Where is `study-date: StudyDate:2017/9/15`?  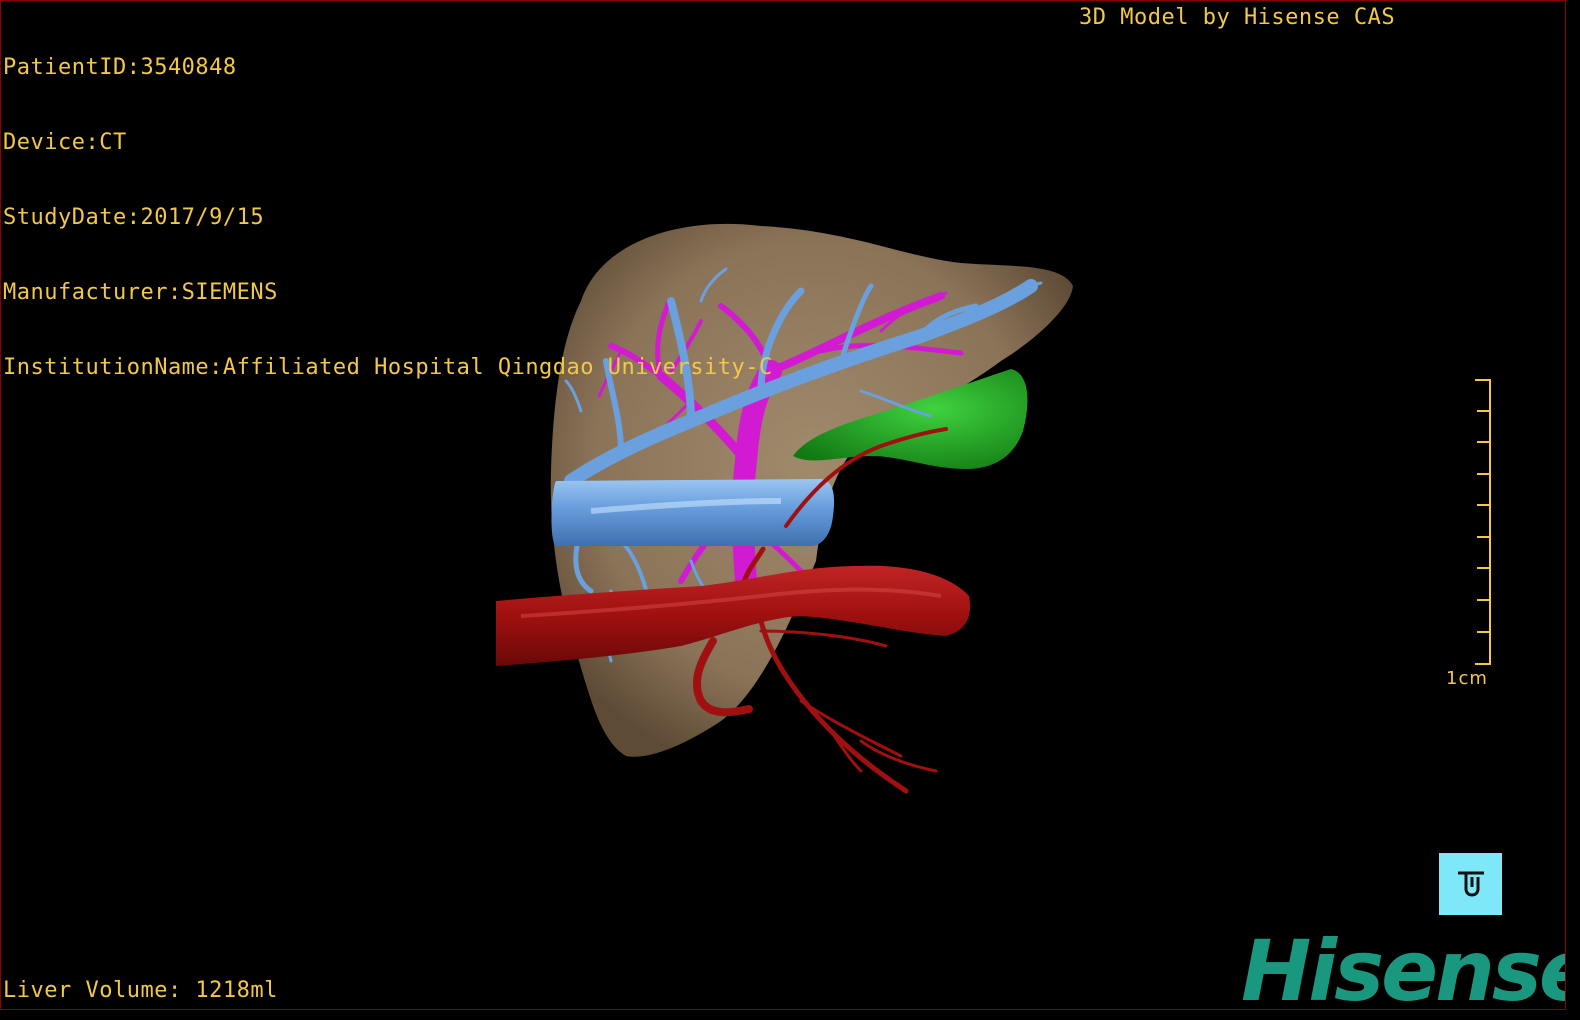
study-date: StudyDate:2017/9/15 is located at coordinates (134, 217).